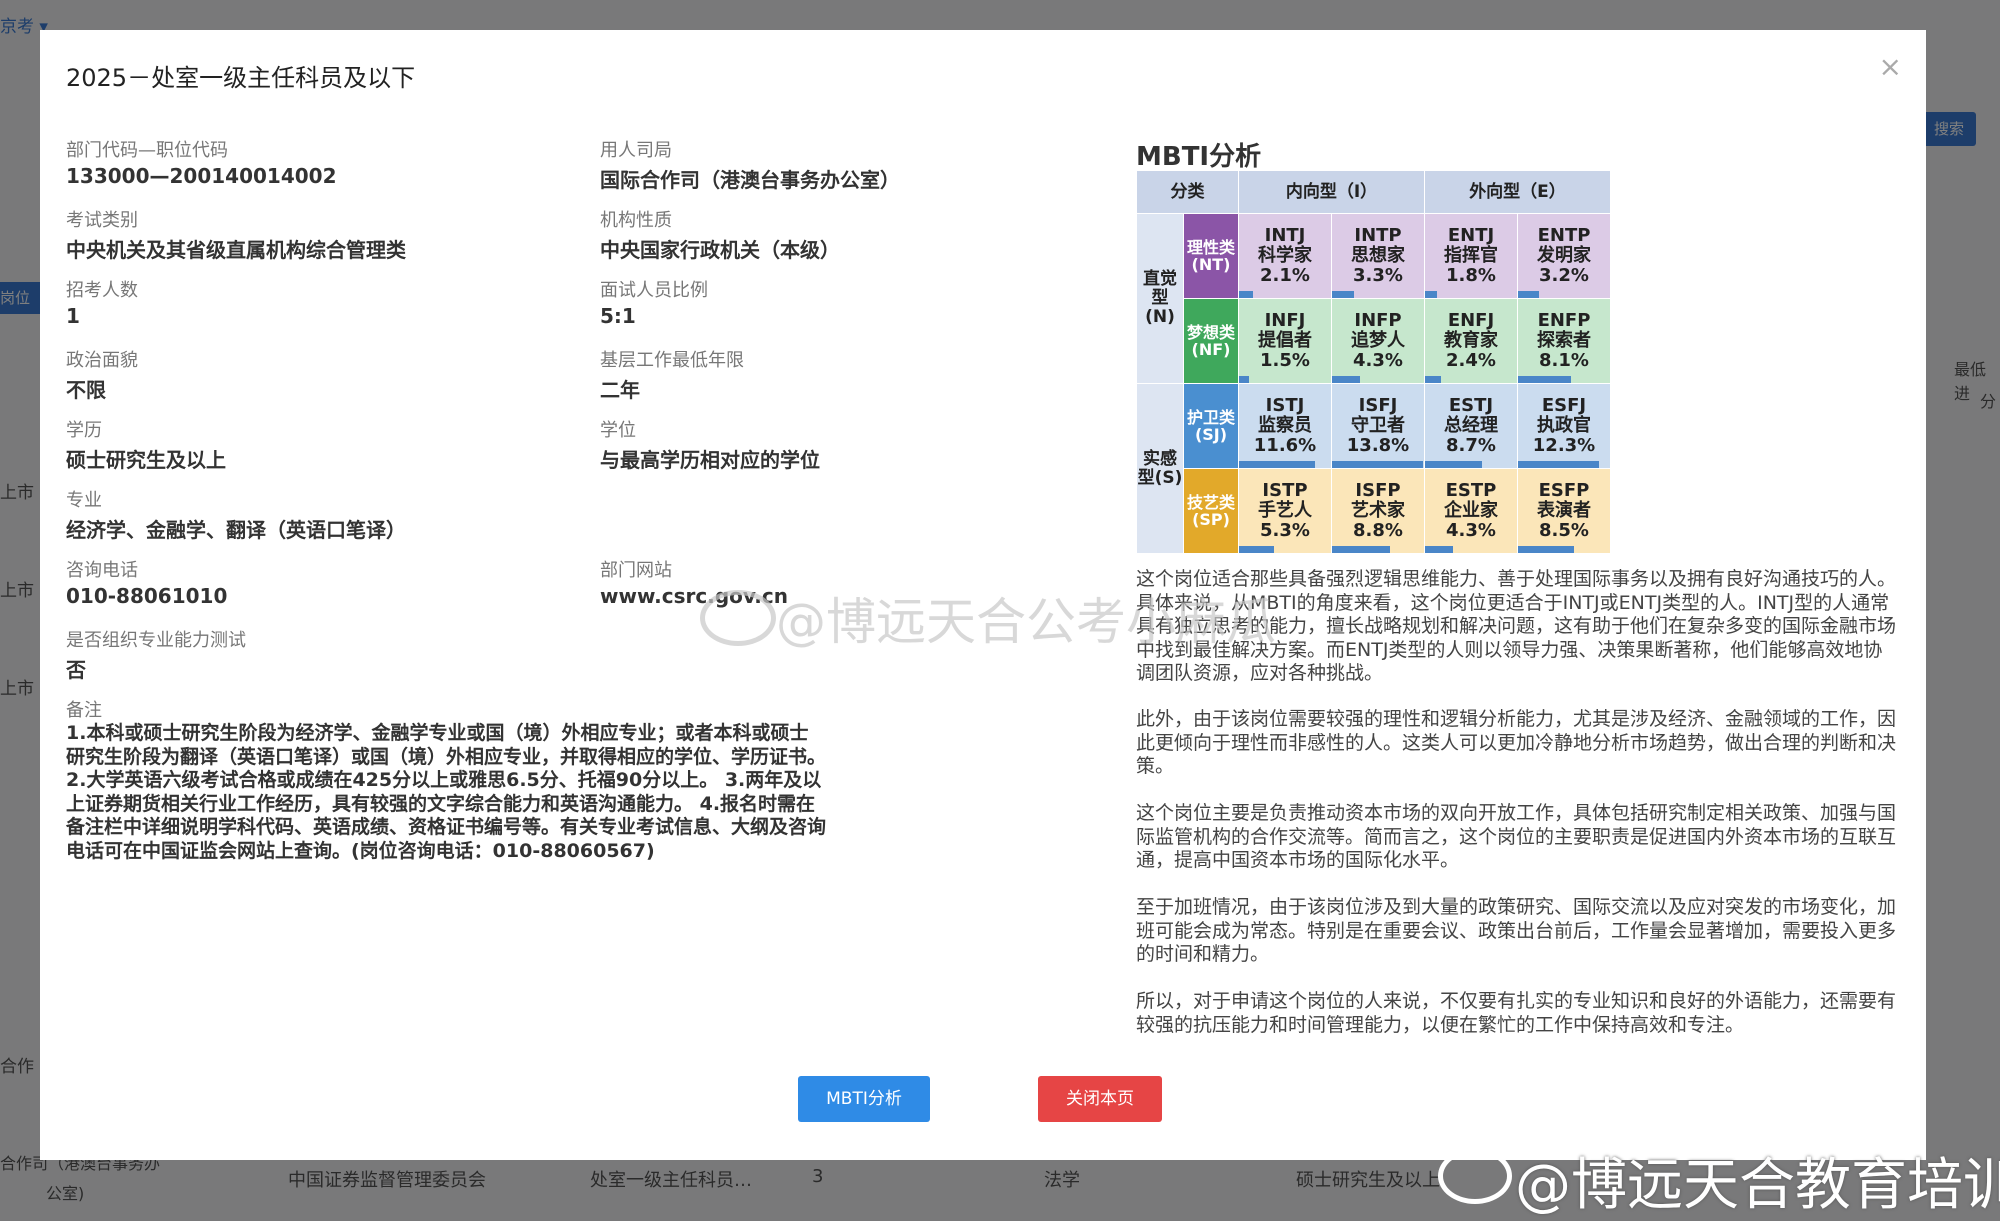 This screenshot has width=2000, height=1221. I want to click on mbti-name: 指挥官, so click(1471, 255).